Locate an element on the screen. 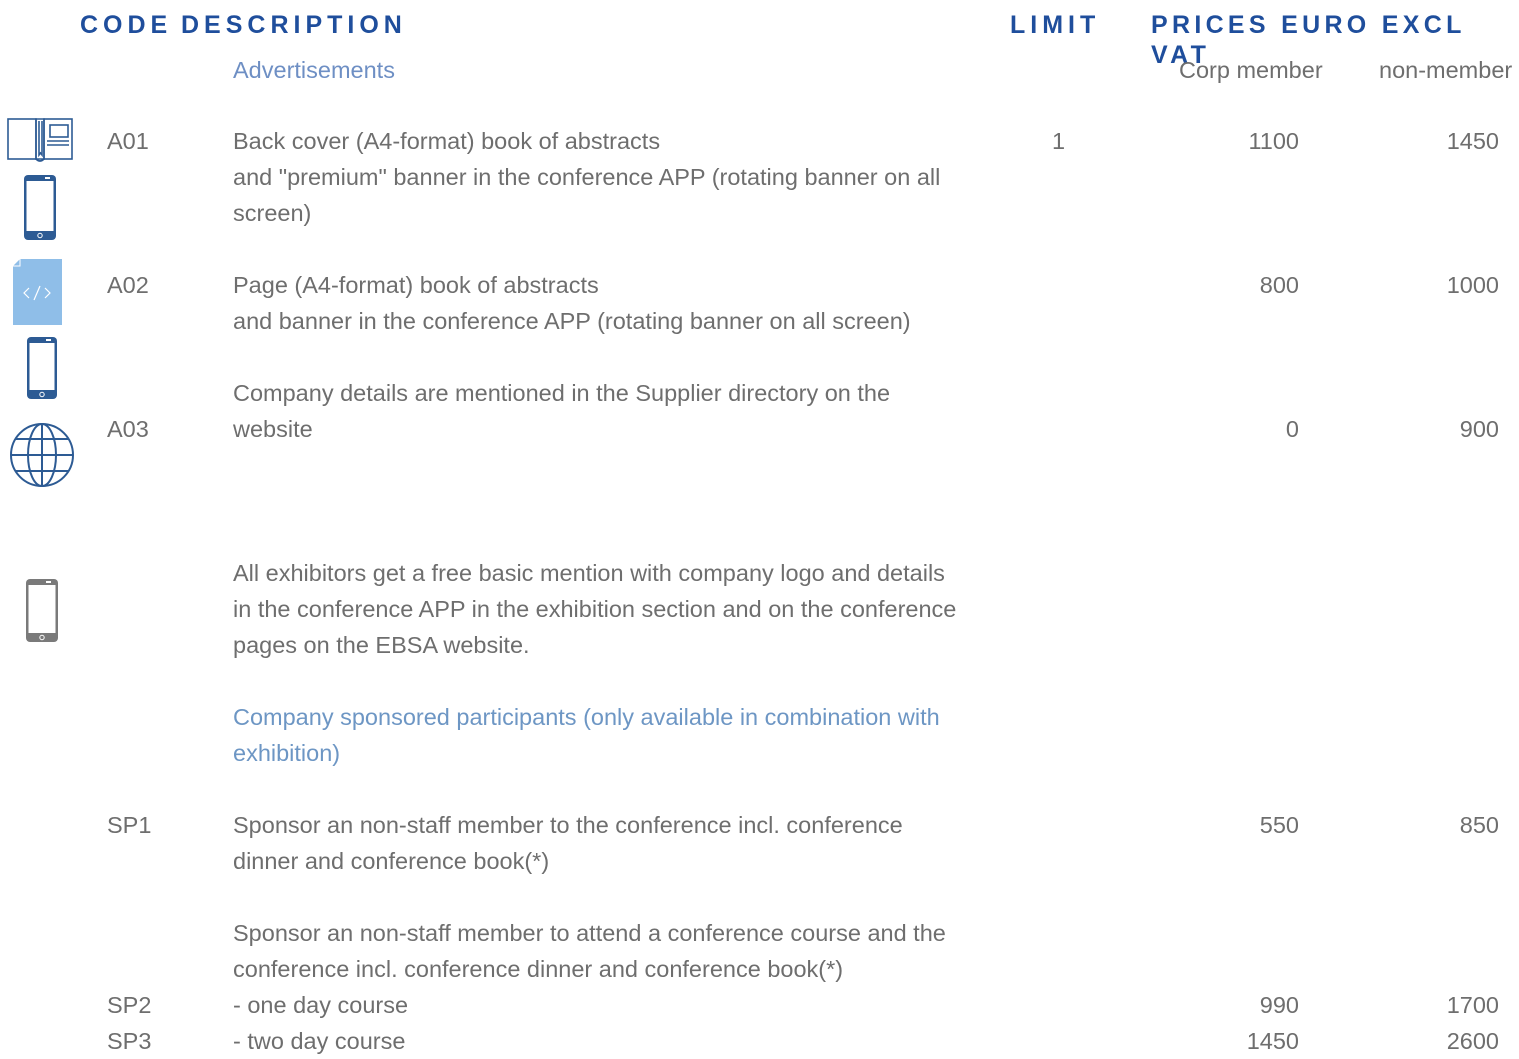  row-price-corp: 550 is located at coordinates (1279, 825).